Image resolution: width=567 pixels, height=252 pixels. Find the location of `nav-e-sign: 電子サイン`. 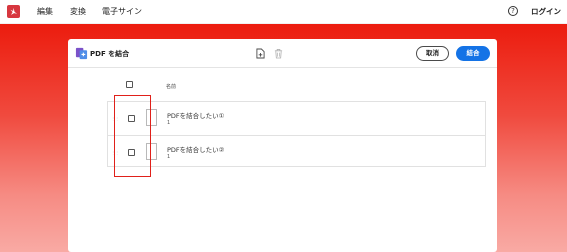

nav-e-sign: 電子サイン is located at coordinates (122, 11).